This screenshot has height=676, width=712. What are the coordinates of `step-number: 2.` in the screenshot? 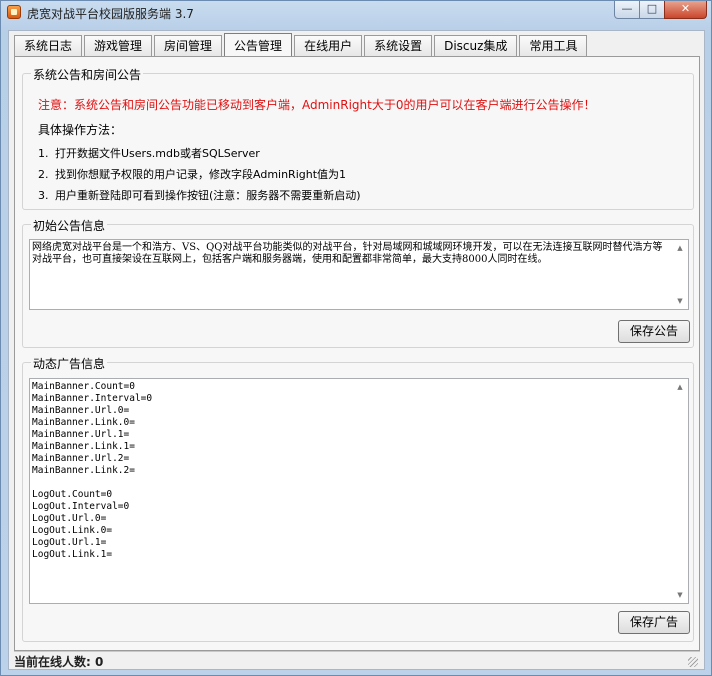 It's located at (43, 174).